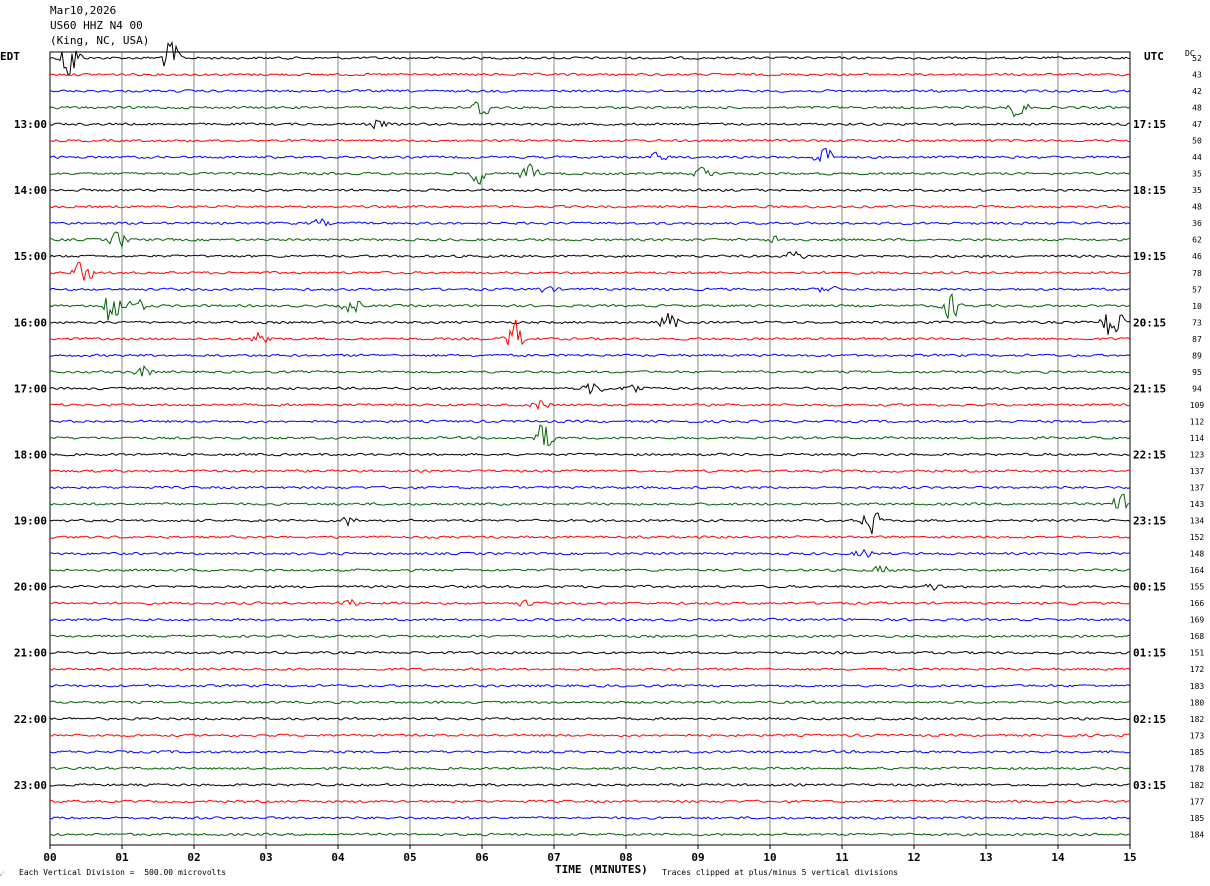  I want to click on dc-offset-32: 164, so click(1197, 570).